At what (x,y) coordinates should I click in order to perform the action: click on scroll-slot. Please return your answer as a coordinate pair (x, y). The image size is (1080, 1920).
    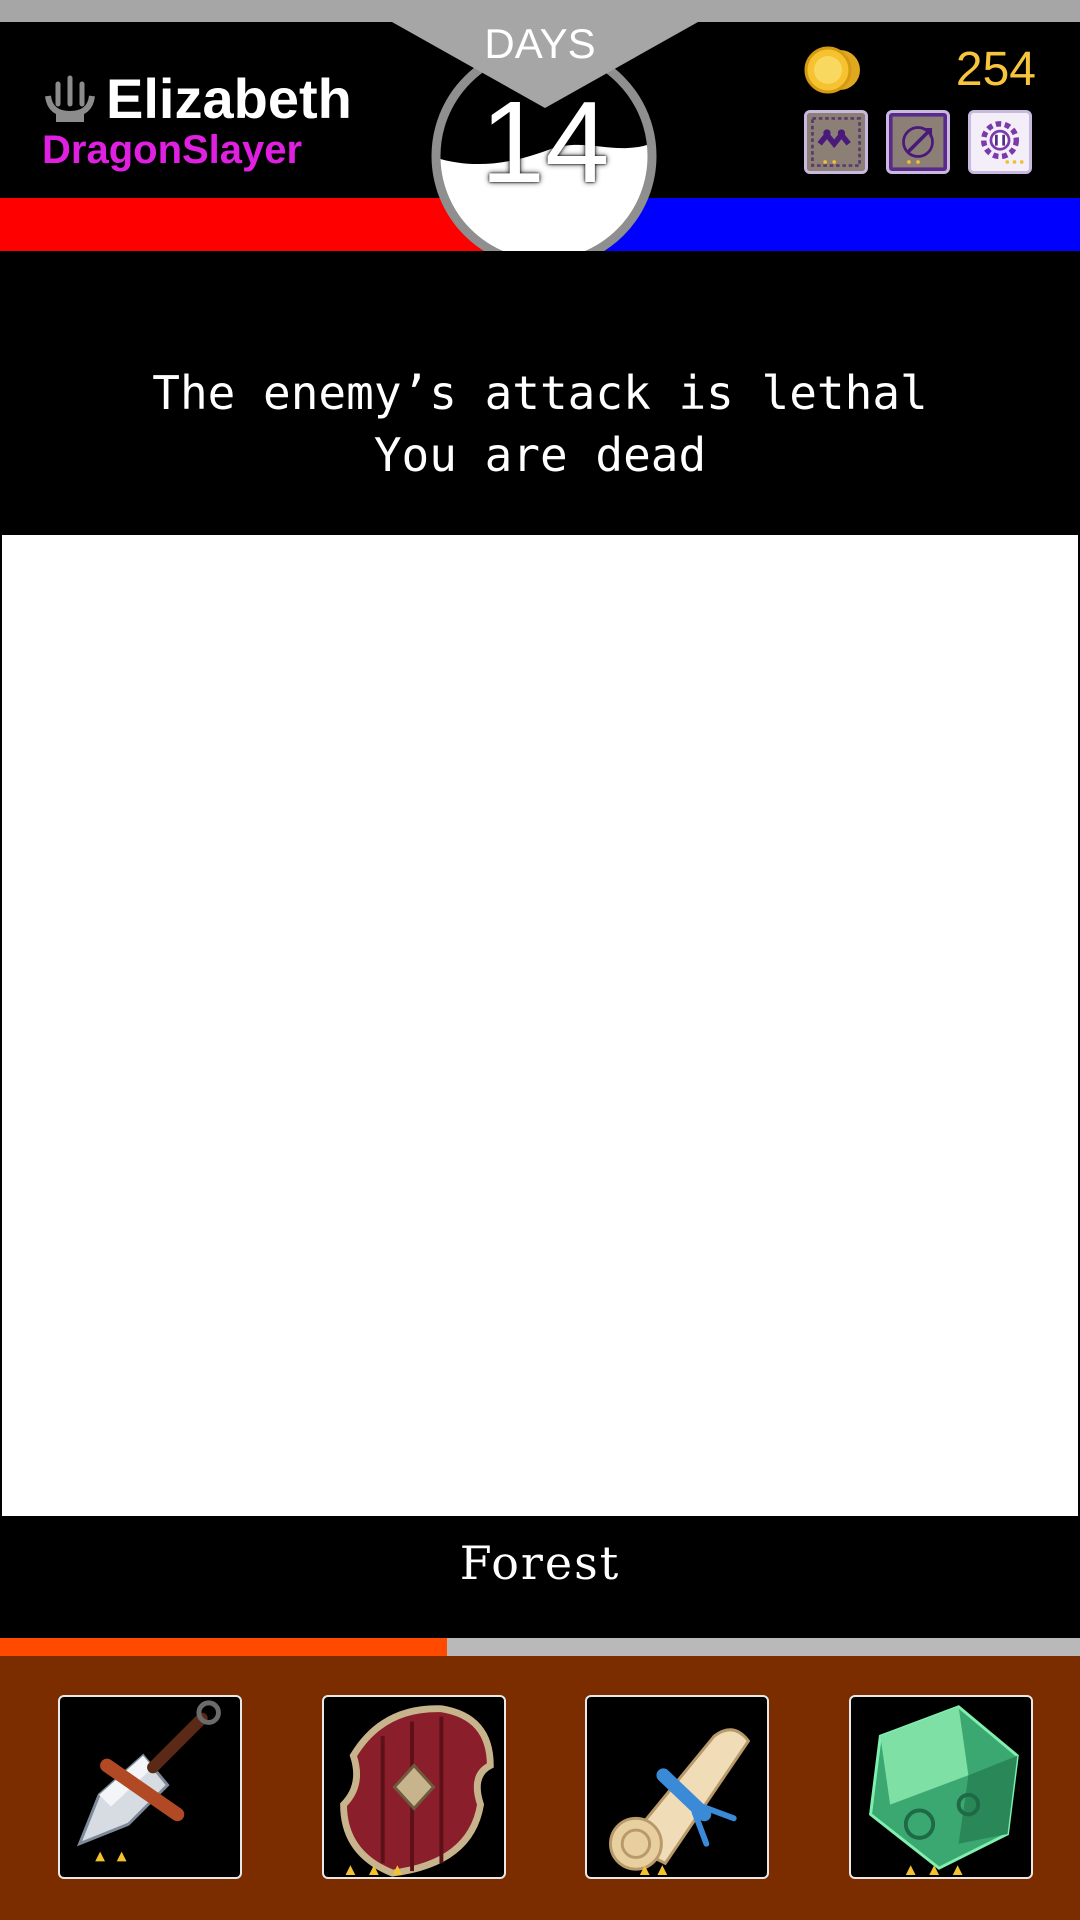
    Looking at the image, I should click on (677, 1787).